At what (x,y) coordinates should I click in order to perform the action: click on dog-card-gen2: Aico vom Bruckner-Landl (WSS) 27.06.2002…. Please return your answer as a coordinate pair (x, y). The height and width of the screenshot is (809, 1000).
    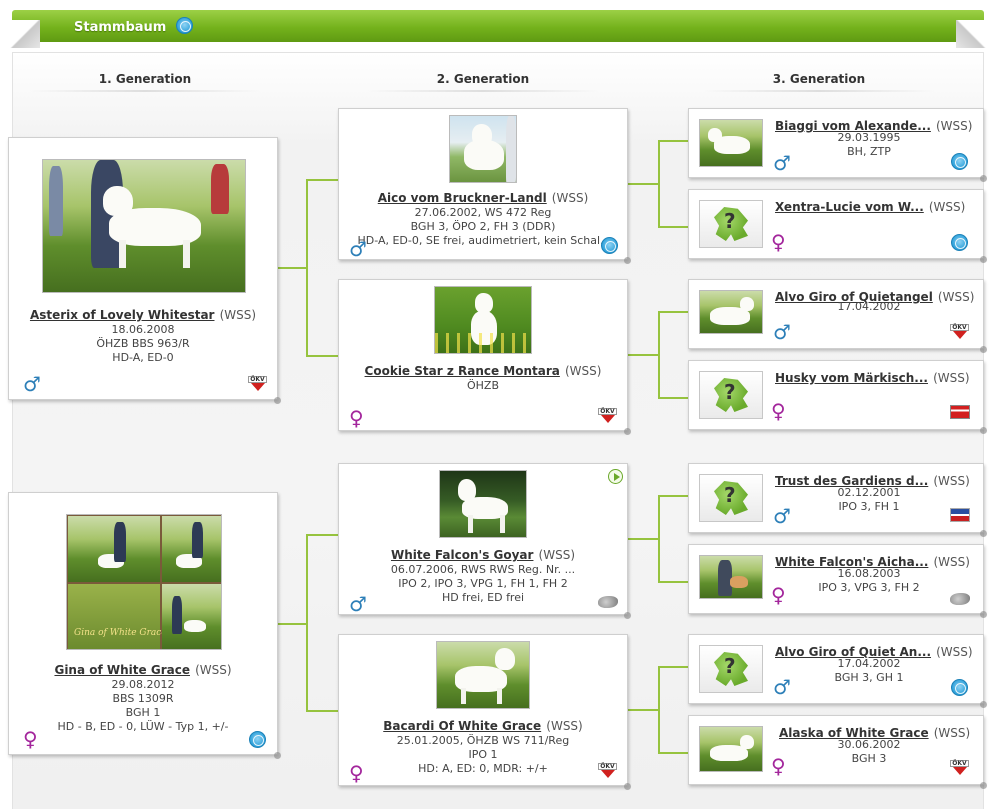
    Looking at the image, I should click on (484, 186).